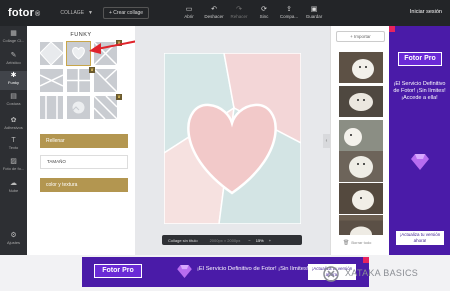 The image size is (450, 291). Describe the element at coordinates (13, 240) in the screenshot. I see `sidebar-item-settings: ⚙ Ajustes` at that location.